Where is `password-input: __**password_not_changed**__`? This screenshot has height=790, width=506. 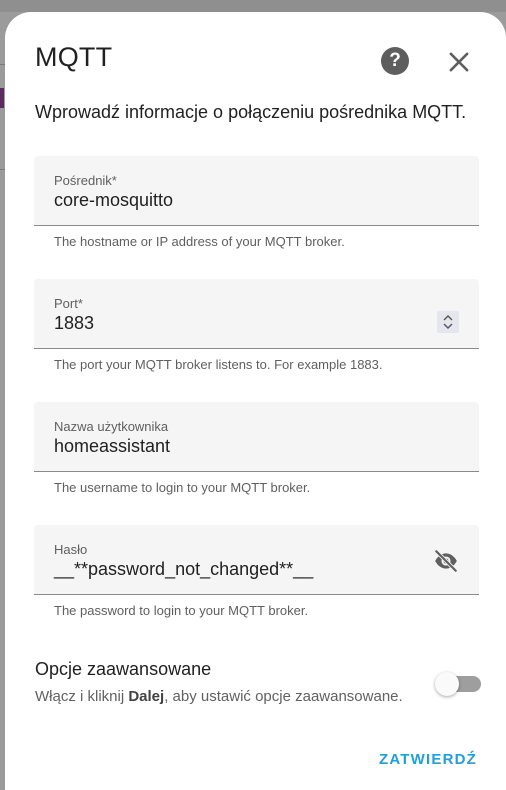
password-input: __**password_not_changed**__ is located at coordinates (234, 569).